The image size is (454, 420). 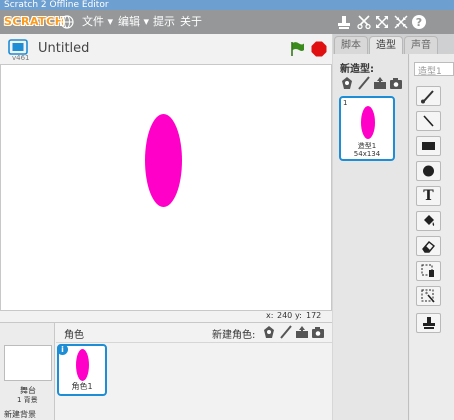 What do you see at coordinates (344, 22) in the screenshot?
I see `duplicate-stamp-icon` at bounding box center [344, 22].